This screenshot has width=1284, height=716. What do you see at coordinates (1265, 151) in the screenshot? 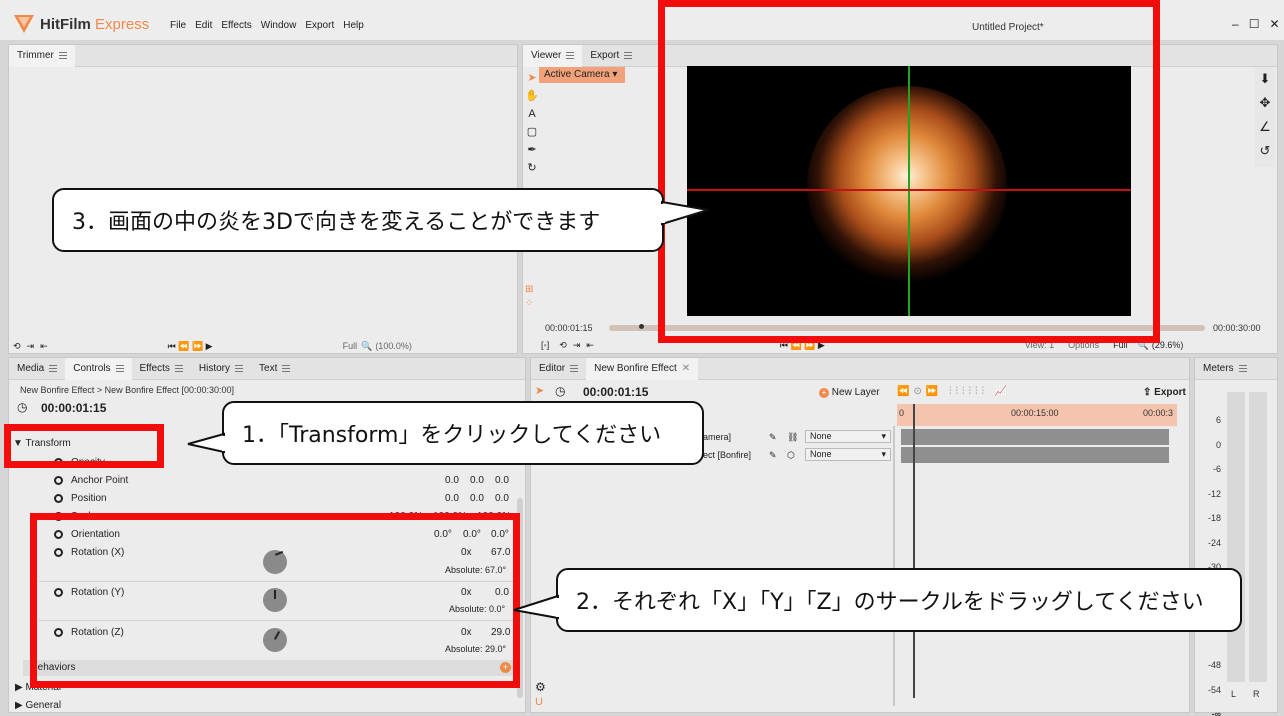
I see `rotate-icon: ↺` at bounding box center [1265, 151].